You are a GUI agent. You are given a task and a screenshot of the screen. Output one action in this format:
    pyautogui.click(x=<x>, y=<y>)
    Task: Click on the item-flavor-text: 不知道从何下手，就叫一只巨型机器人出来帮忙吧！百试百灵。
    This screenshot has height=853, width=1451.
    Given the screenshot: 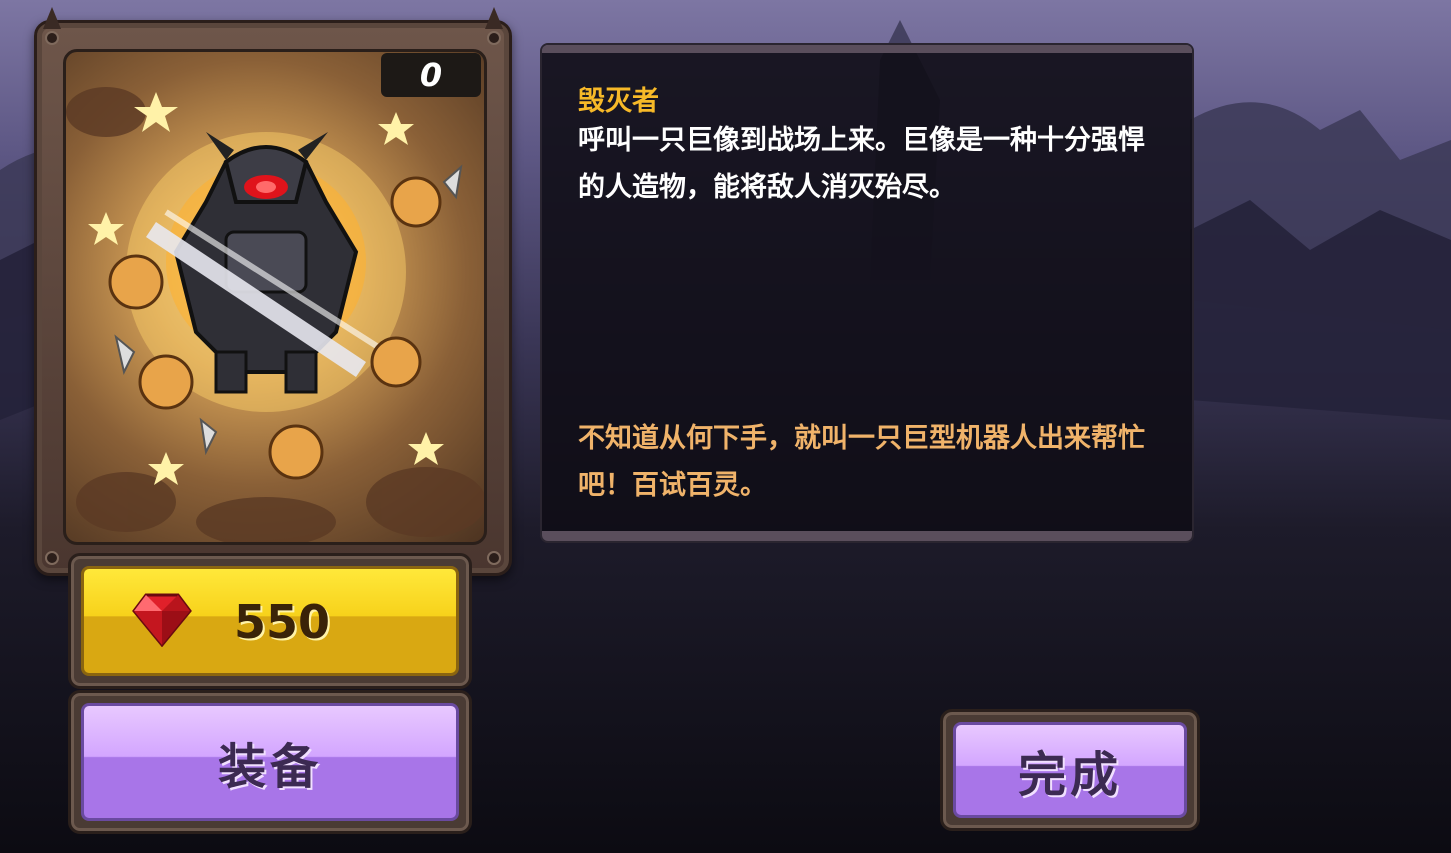 What is the action you would take?
    pyautogui.click(x=861, y=462)
    